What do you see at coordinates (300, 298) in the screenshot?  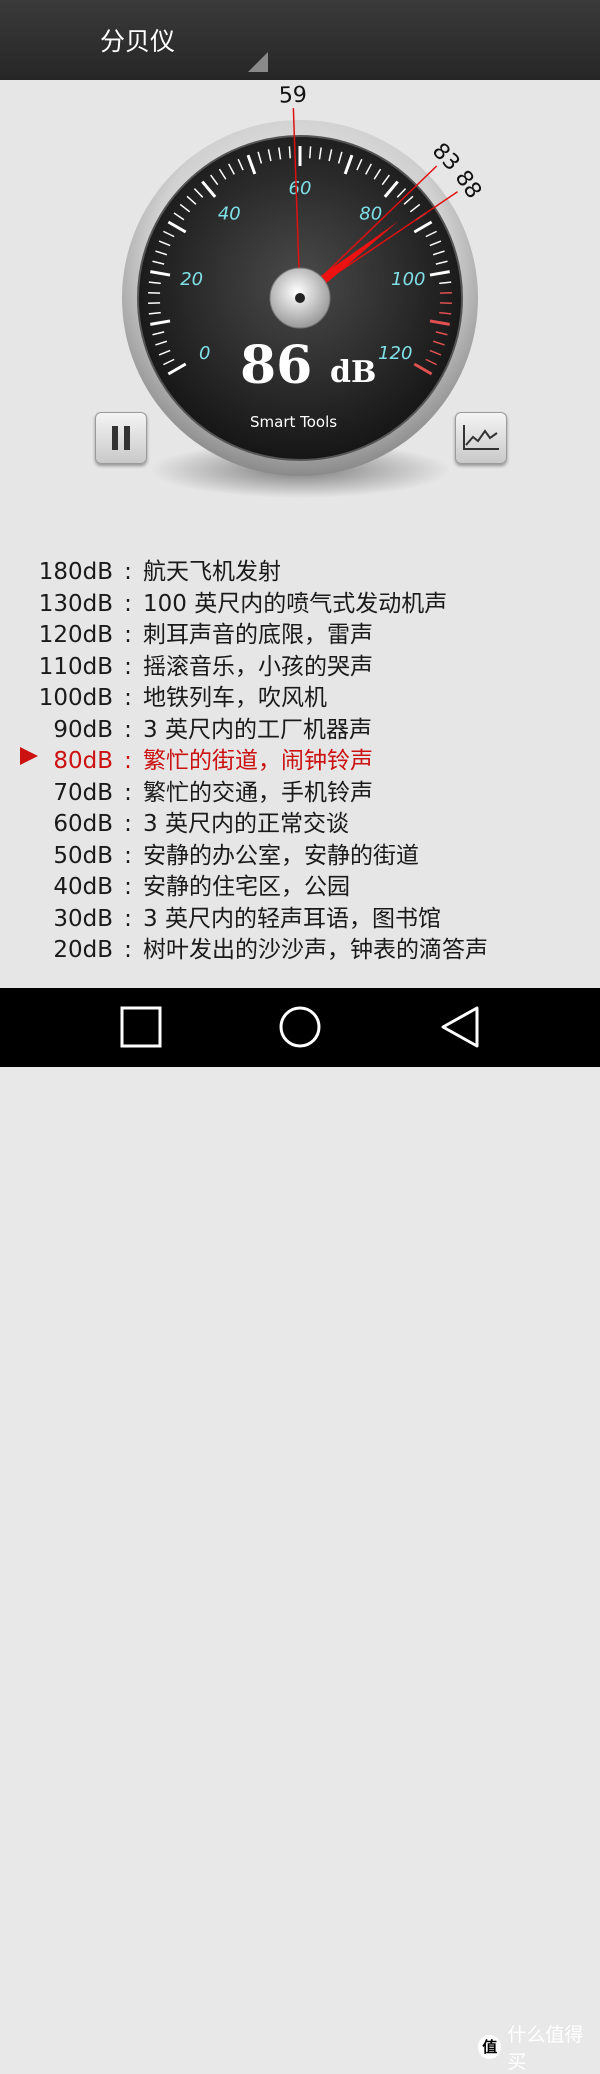 I see `gauge-hub-center` at bounding box center [300, 298].